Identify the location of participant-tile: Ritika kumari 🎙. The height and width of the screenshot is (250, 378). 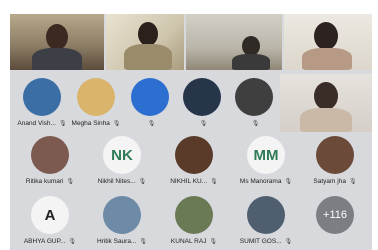
(50, 161).